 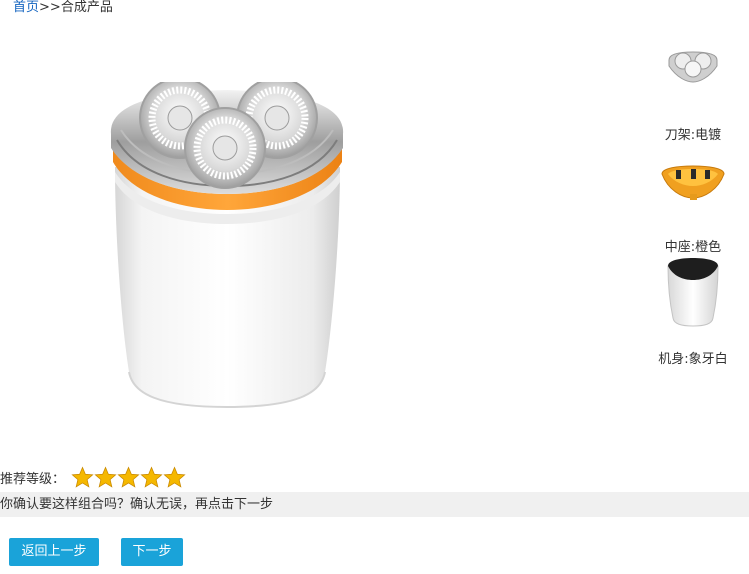 I want to click on breadcrumb-current: 合成产品, so click(x=86, y=7).